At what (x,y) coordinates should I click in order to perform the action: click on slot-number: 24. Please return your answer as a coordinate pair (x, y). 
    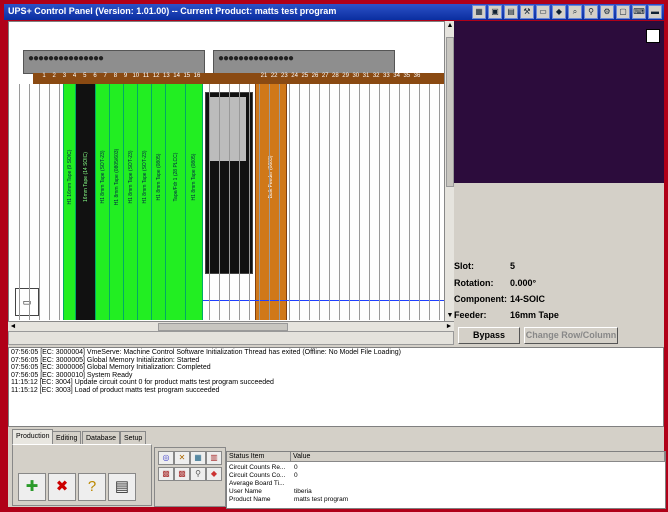
    Looking at the image, I should click on (294, 76).